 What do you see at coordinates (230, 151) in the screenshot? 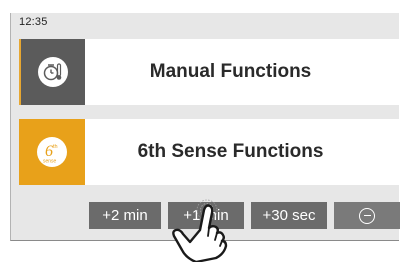
I see `sixth-sense-functions-label: 6th Sense Functions` at bounding box center [230, 151].